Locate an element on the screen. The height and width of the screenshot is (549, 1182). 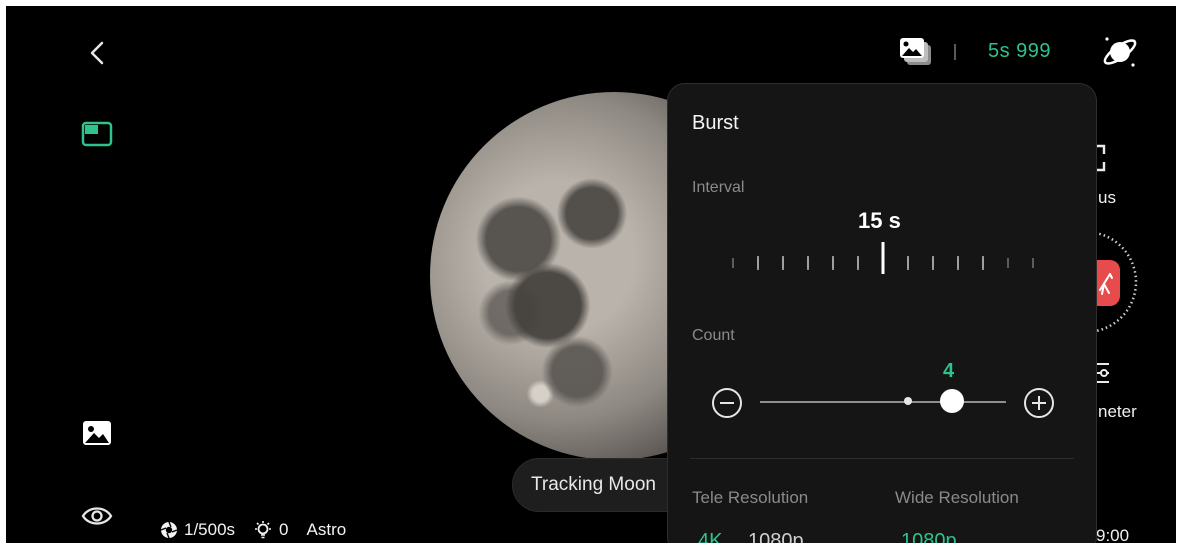
count-slider-knob is located at coordinates (952, 401).